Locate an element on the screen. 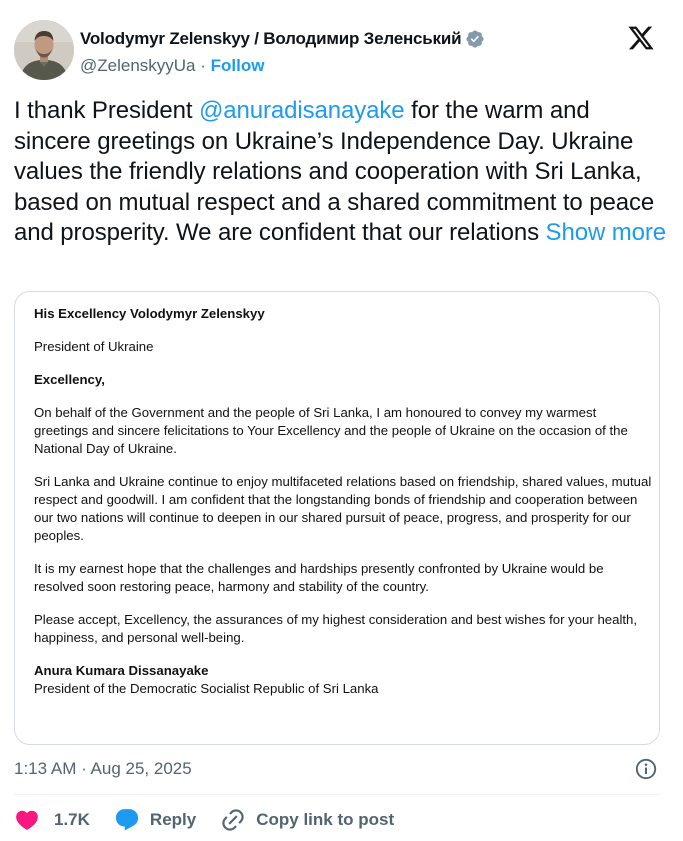 This screenshot has width=683, height=841. follow-button: Follow is located at coordinates (238, 65).